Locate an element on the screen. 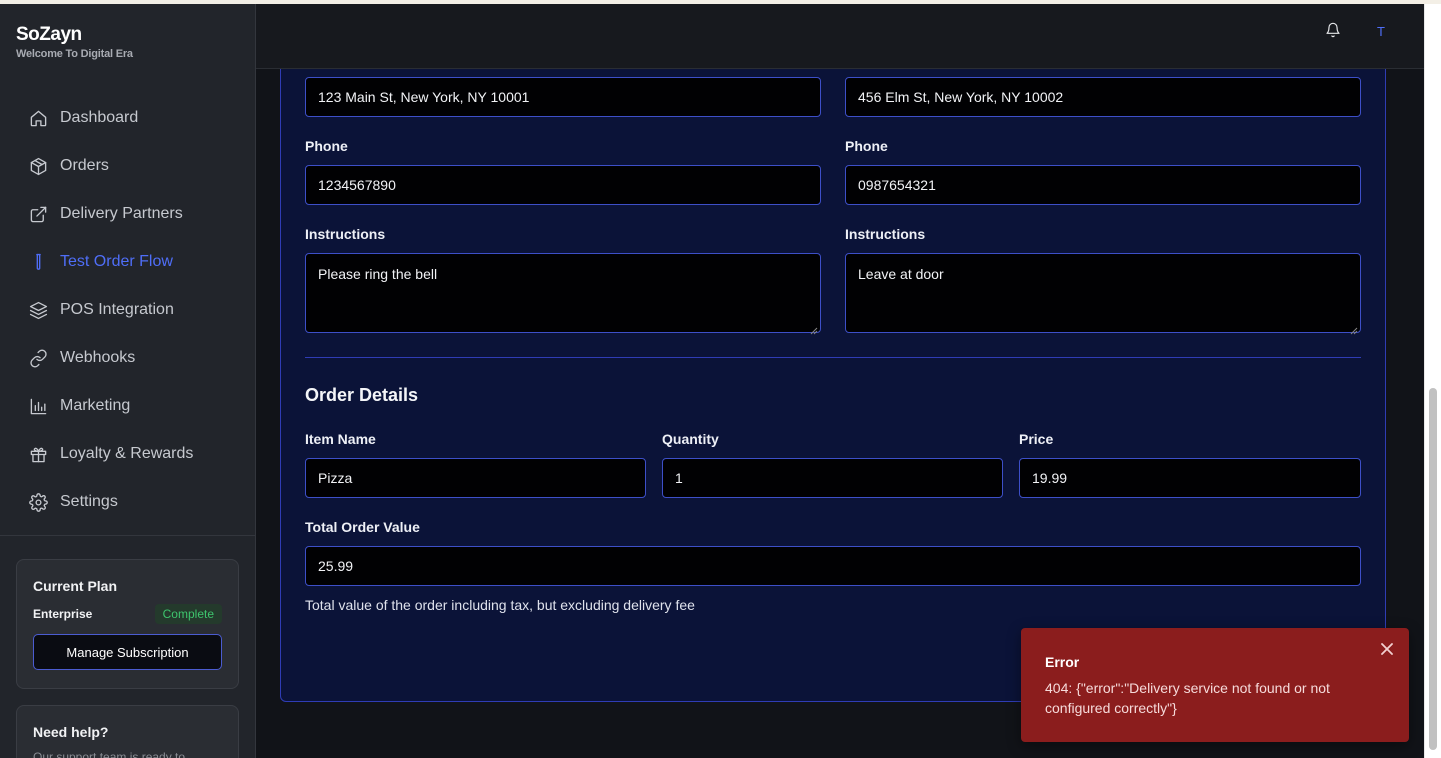 The height and width of the screenshot is (758, 1441). order-details-title: Order Details is located at coordinates (362, 395).